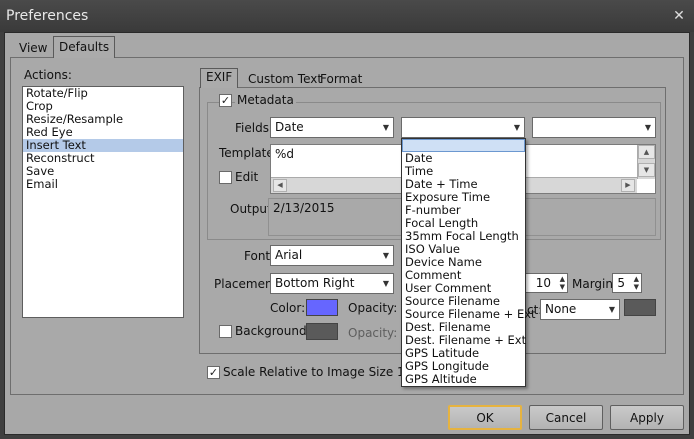 This screenshot has width=694, height=439. I want to click on template-label: Template:, so click(248, 153).